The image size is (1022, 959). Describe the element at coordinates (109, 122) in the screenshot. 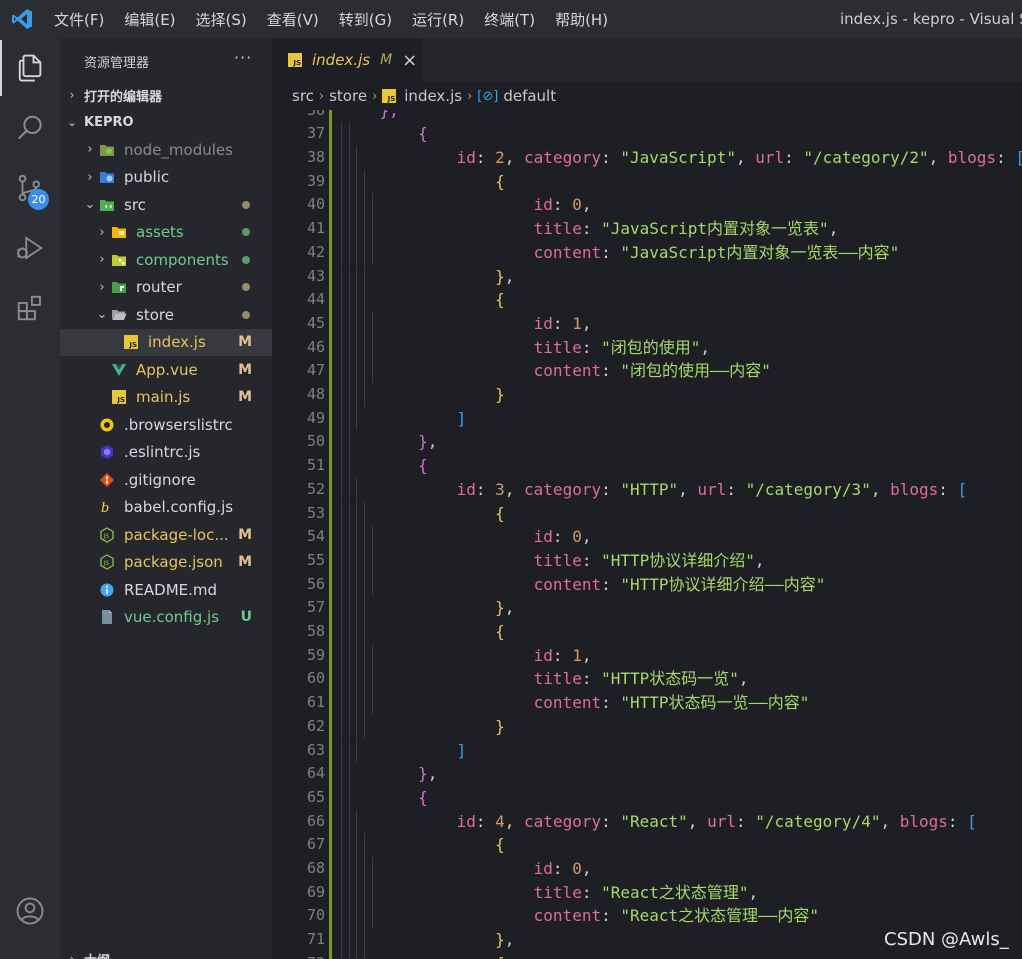

I see `project-label: KEPRO` at that location.